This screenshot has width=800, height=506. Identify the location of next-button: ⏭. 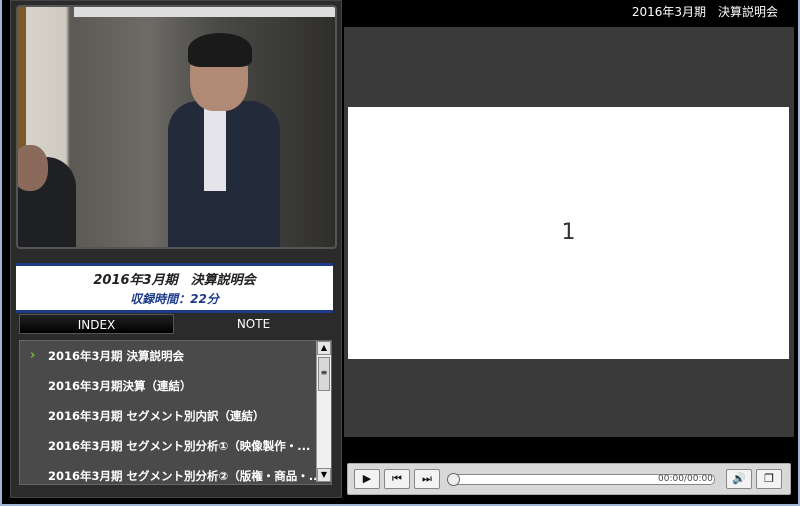
(427, 479).